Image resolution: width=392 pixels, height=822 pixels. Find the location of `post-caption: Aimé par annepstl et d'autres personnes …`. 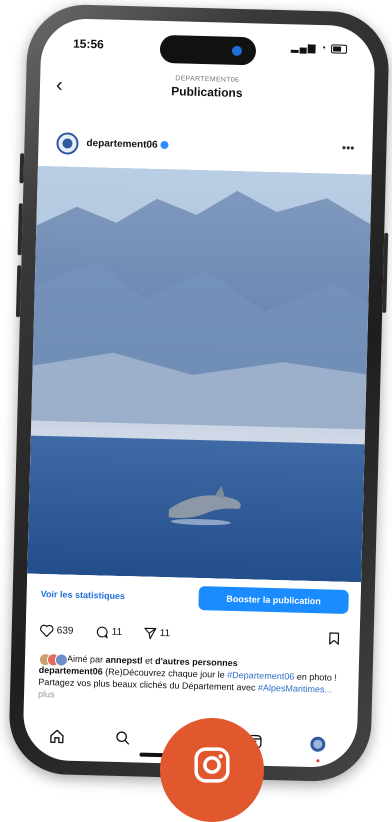

post-caption: Aimé par annepstl et d'autres personnes … is located at coordinates (191, 680).